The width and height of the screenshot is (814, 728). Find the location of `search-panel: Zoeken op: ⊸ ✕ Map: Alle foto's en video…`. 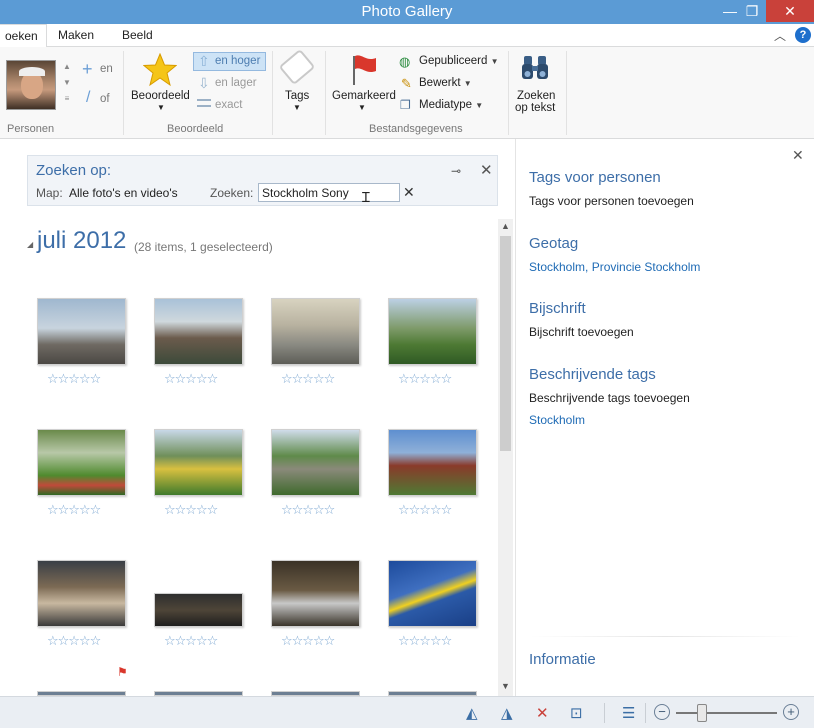

search-panel: Zoeken op: ⊸ ✕ Map: Alle foto's en video… is located at coordinates (262, 180).